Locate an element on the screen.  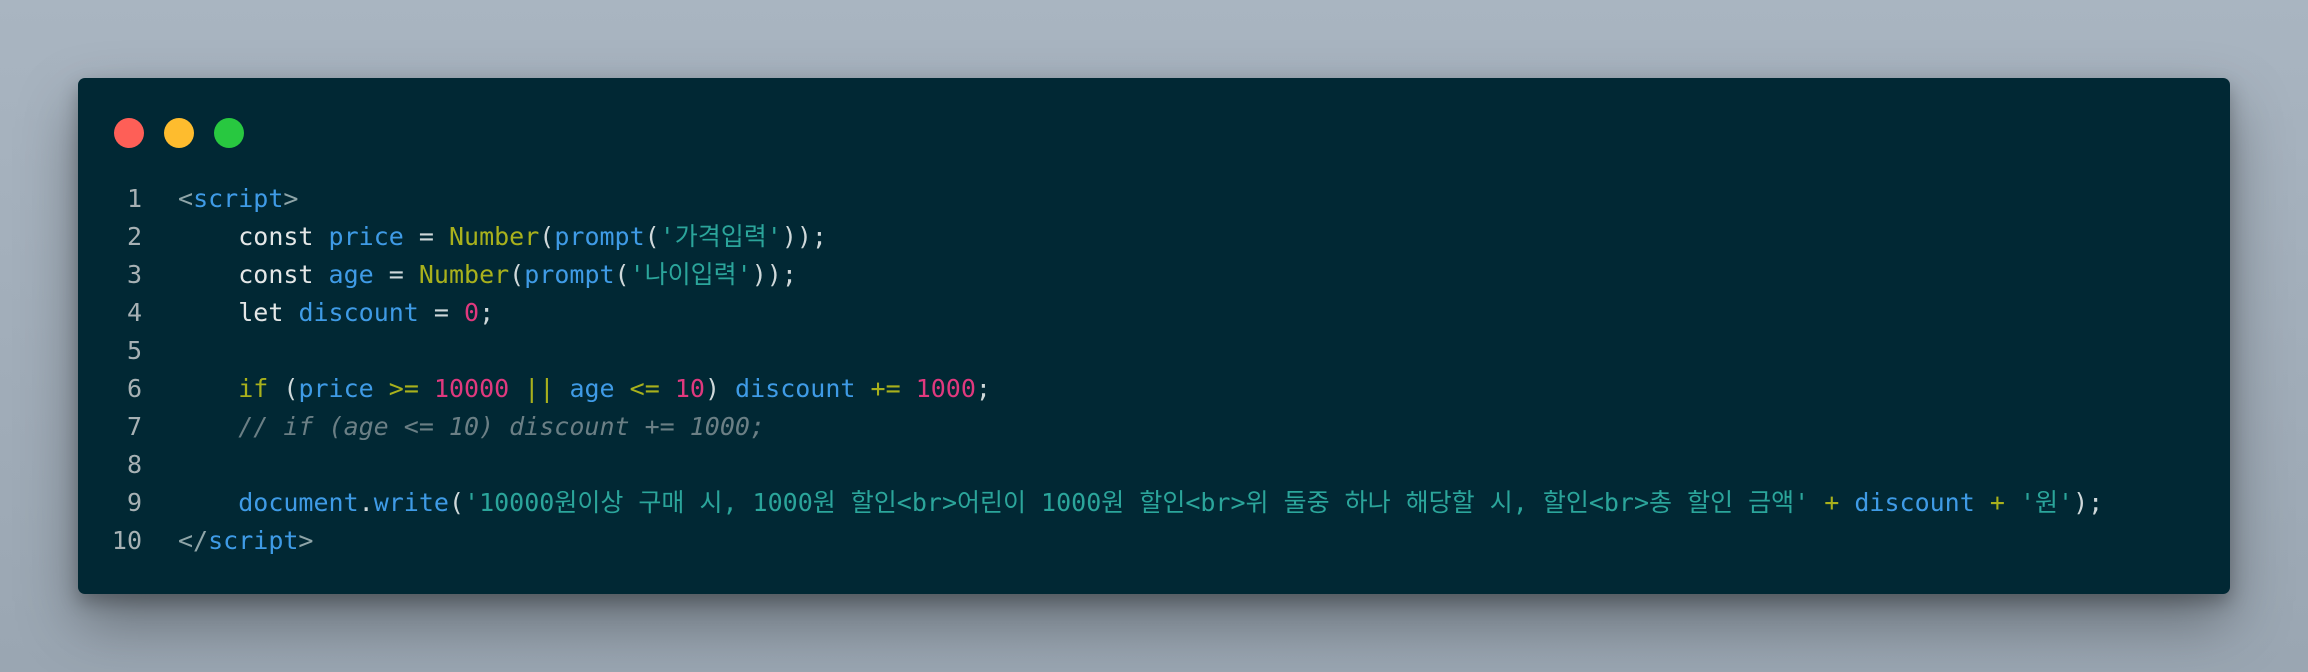
code-token: 1000 is located at coordinates (945, 388).